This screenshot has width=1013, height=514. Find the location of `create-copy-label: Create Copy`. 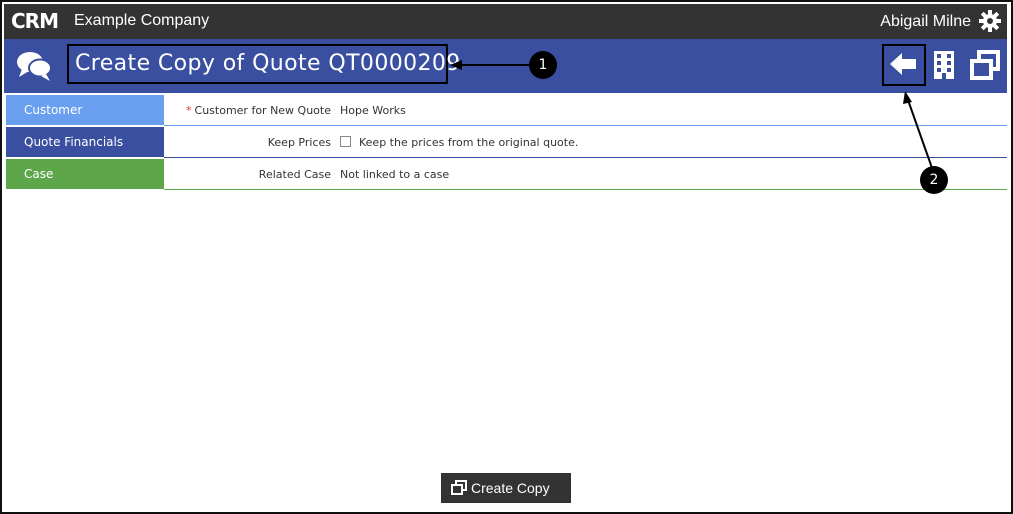

create-copy-label: Create Copy is located at coordinates (510, 488).